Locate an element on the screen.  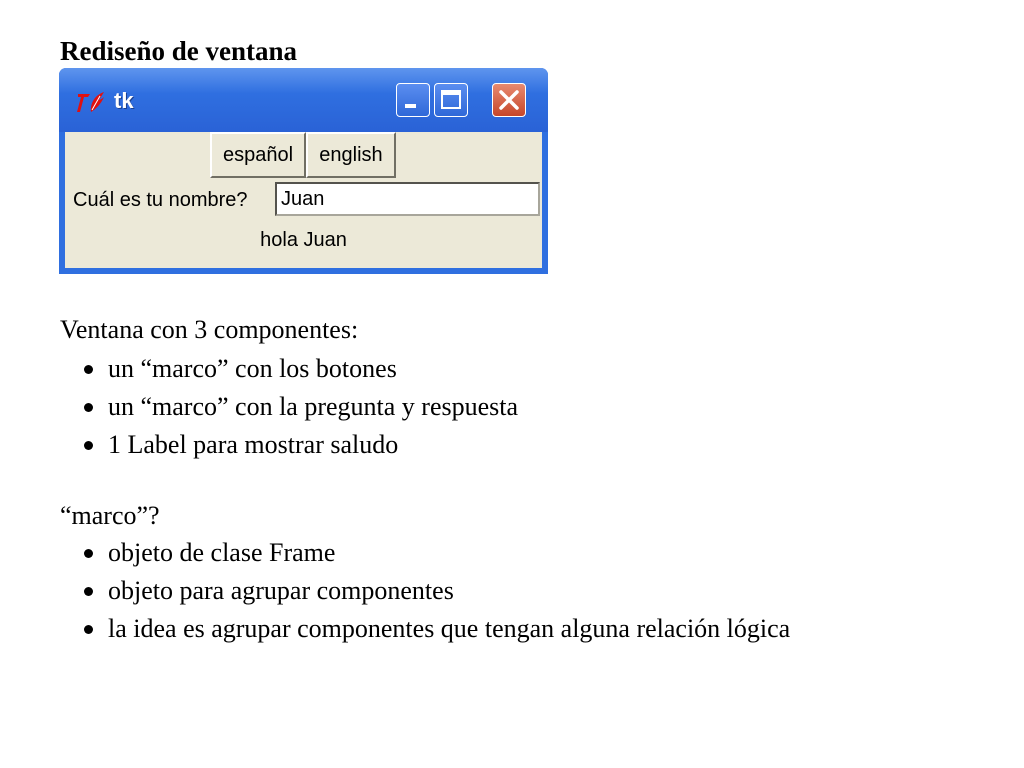
maximize-button is located at coordinates (451, 100).